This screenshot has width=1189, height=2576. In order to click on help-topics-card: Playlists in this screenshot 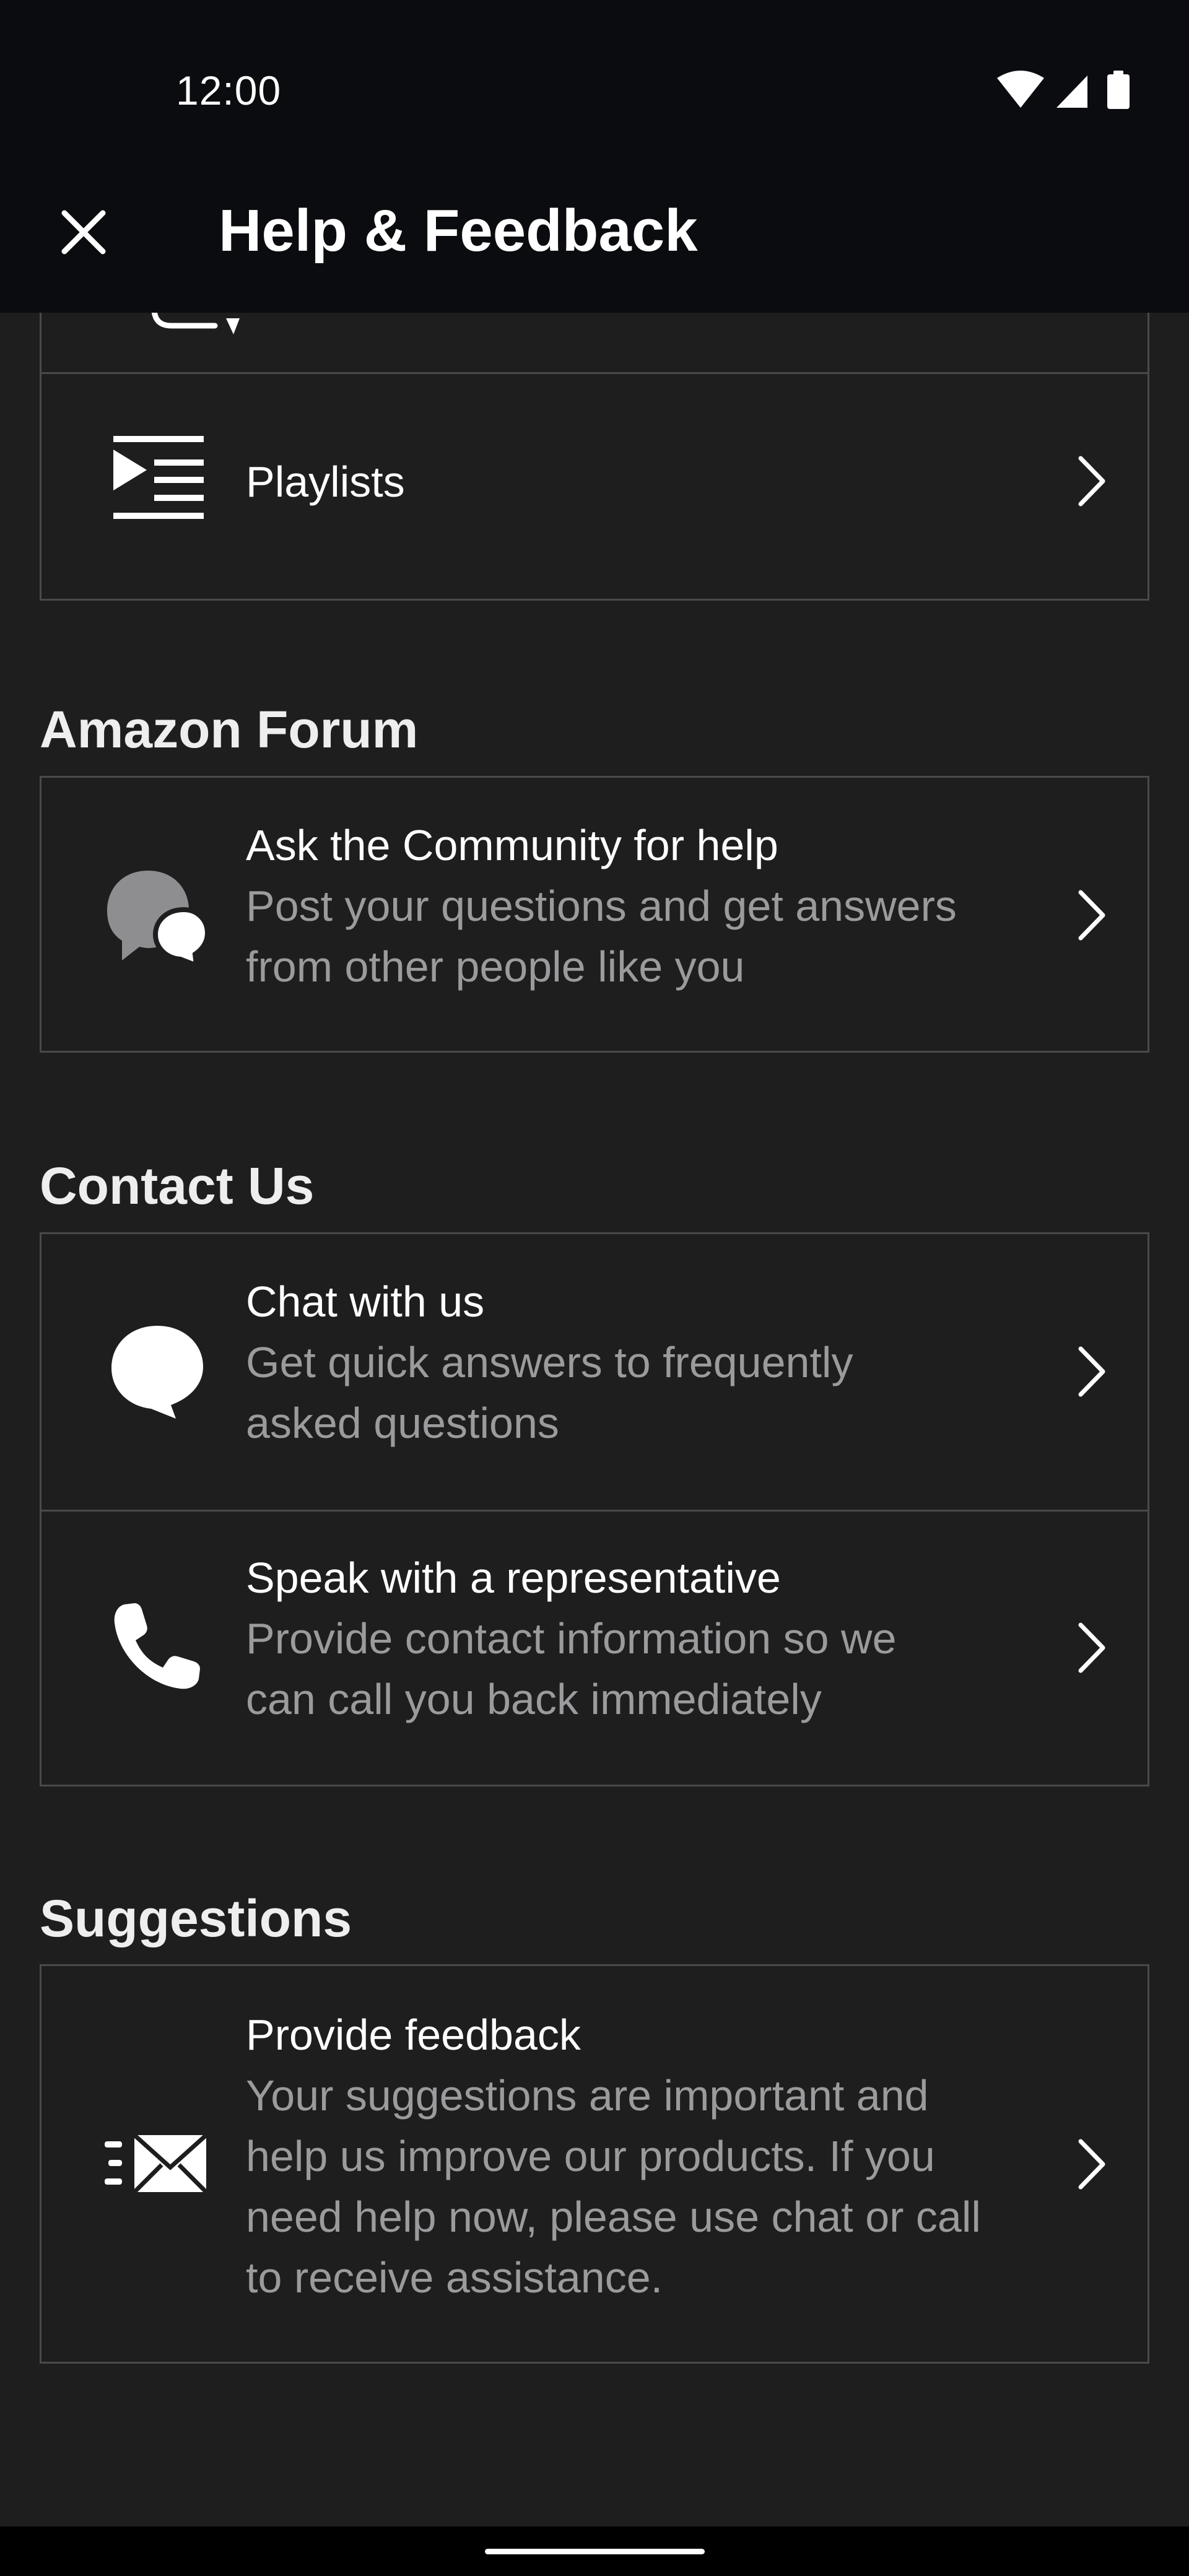, I will do `click(594, 457)`.